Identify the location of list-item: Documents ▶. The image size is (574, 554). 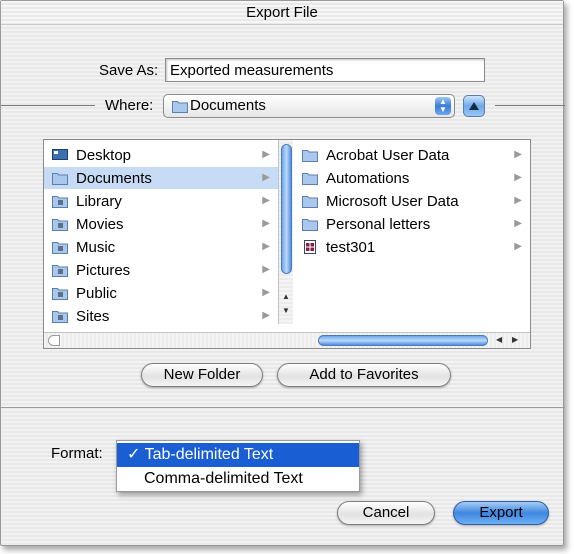
(161, 178).